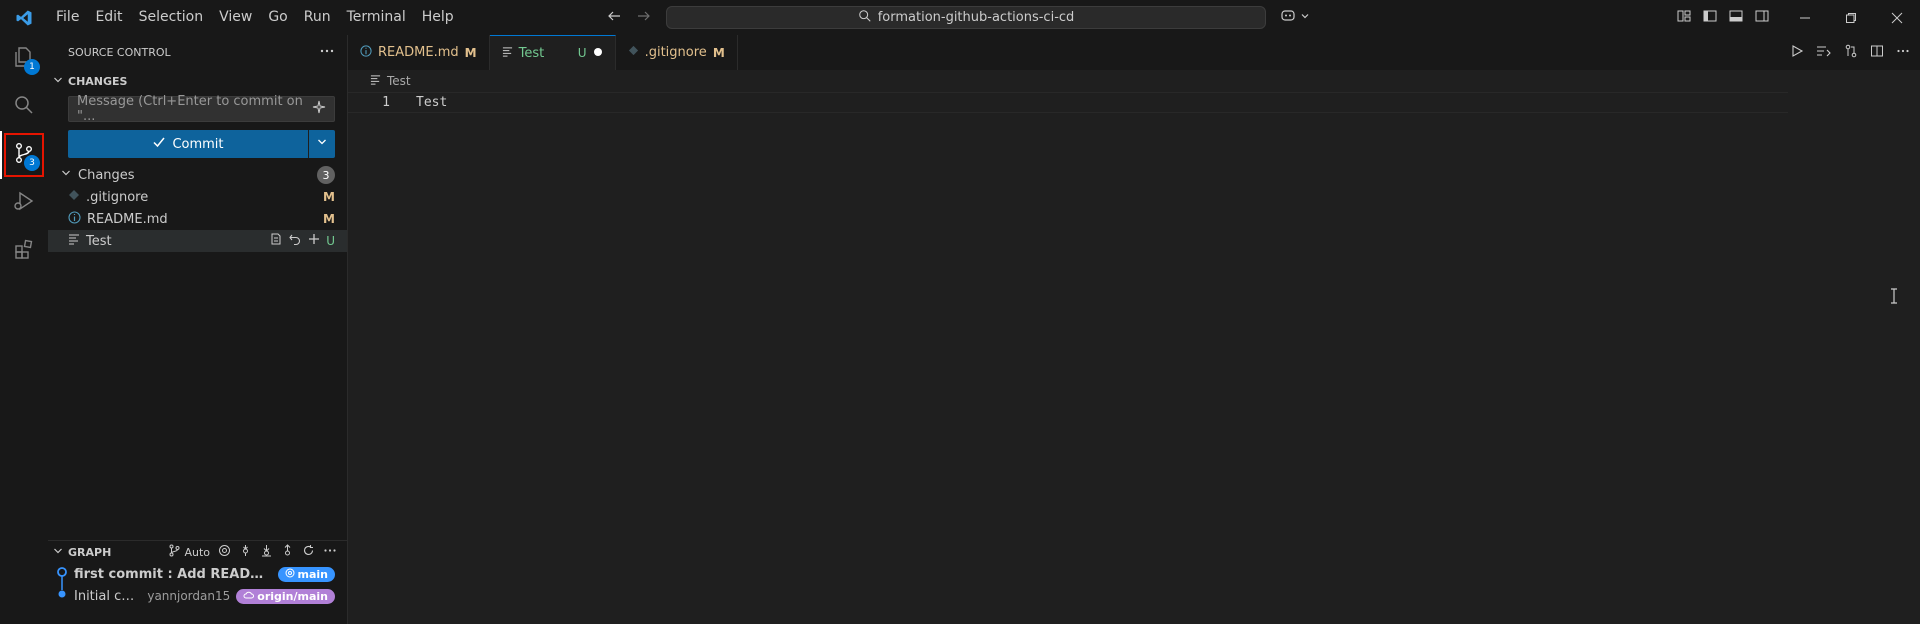 The height and width of the screenshot is (624, 1920). What do you see at coordinates (386, 102) in the screenshot?
I see `line-number: 1` at bounding box center [386, 102].